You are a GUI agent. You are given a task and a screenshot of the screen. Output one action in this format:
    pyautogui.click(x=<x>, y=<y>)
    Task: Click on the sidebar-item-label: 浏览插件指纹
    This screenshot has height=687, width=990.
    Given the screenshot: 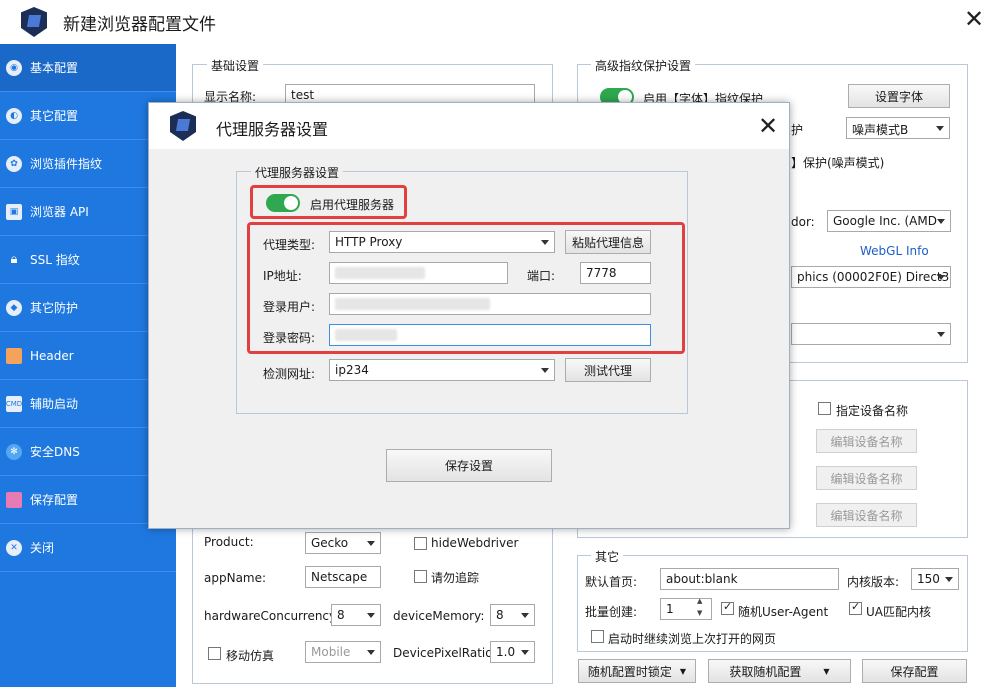 What is the action you would take?
    pyautogui.click(x=66, y=164)
    